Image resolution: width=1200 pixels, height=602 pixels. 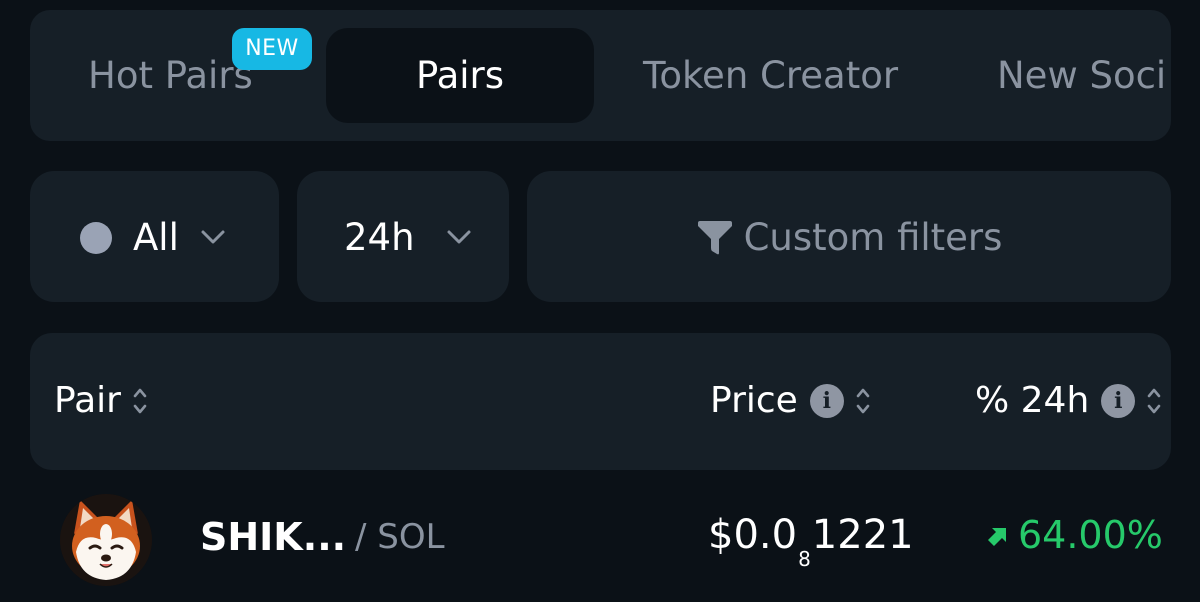 What do you see at coordinates (170, 75) in the screenshot?
I see `tab-hot-pairs: Hot Pairs` at bounding box center [170, 75].